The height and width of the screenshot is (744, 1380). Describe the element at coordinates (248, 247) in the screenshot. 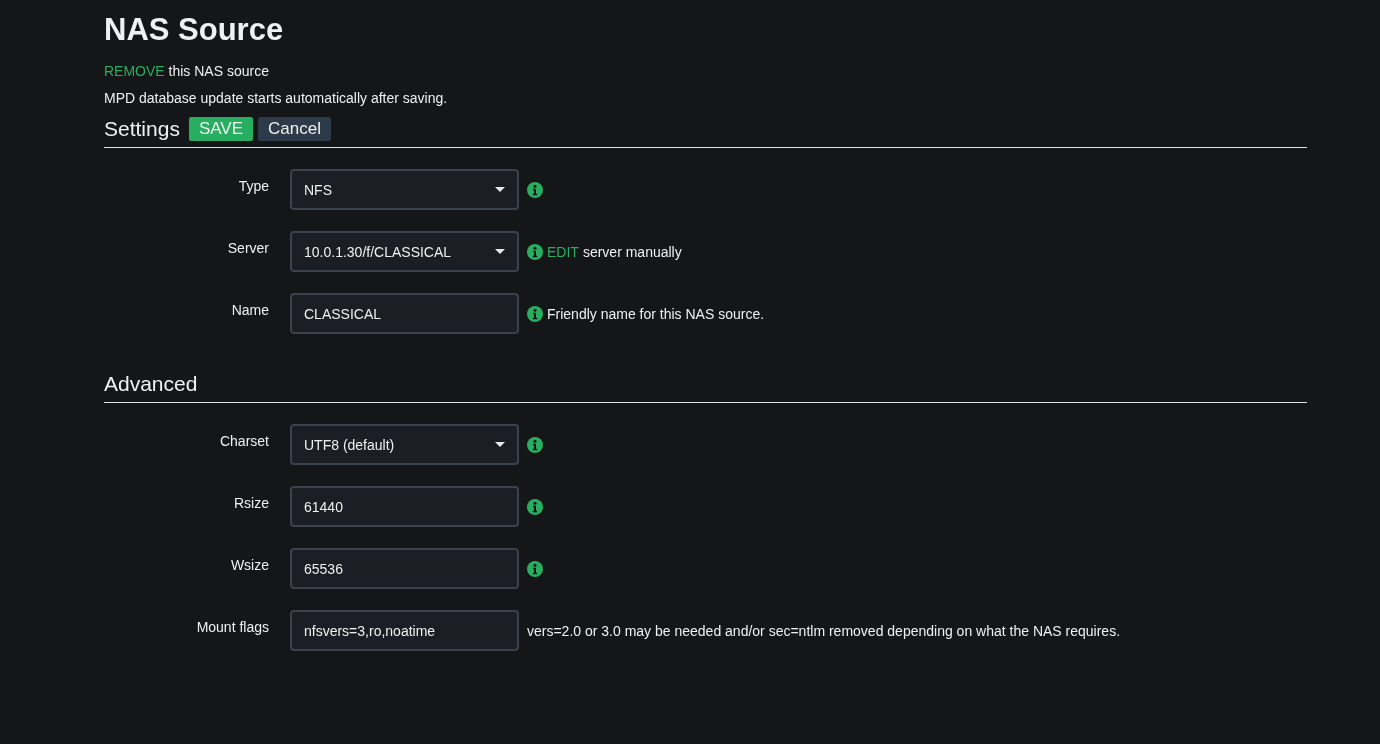

I see `field-label: Server` at that location.